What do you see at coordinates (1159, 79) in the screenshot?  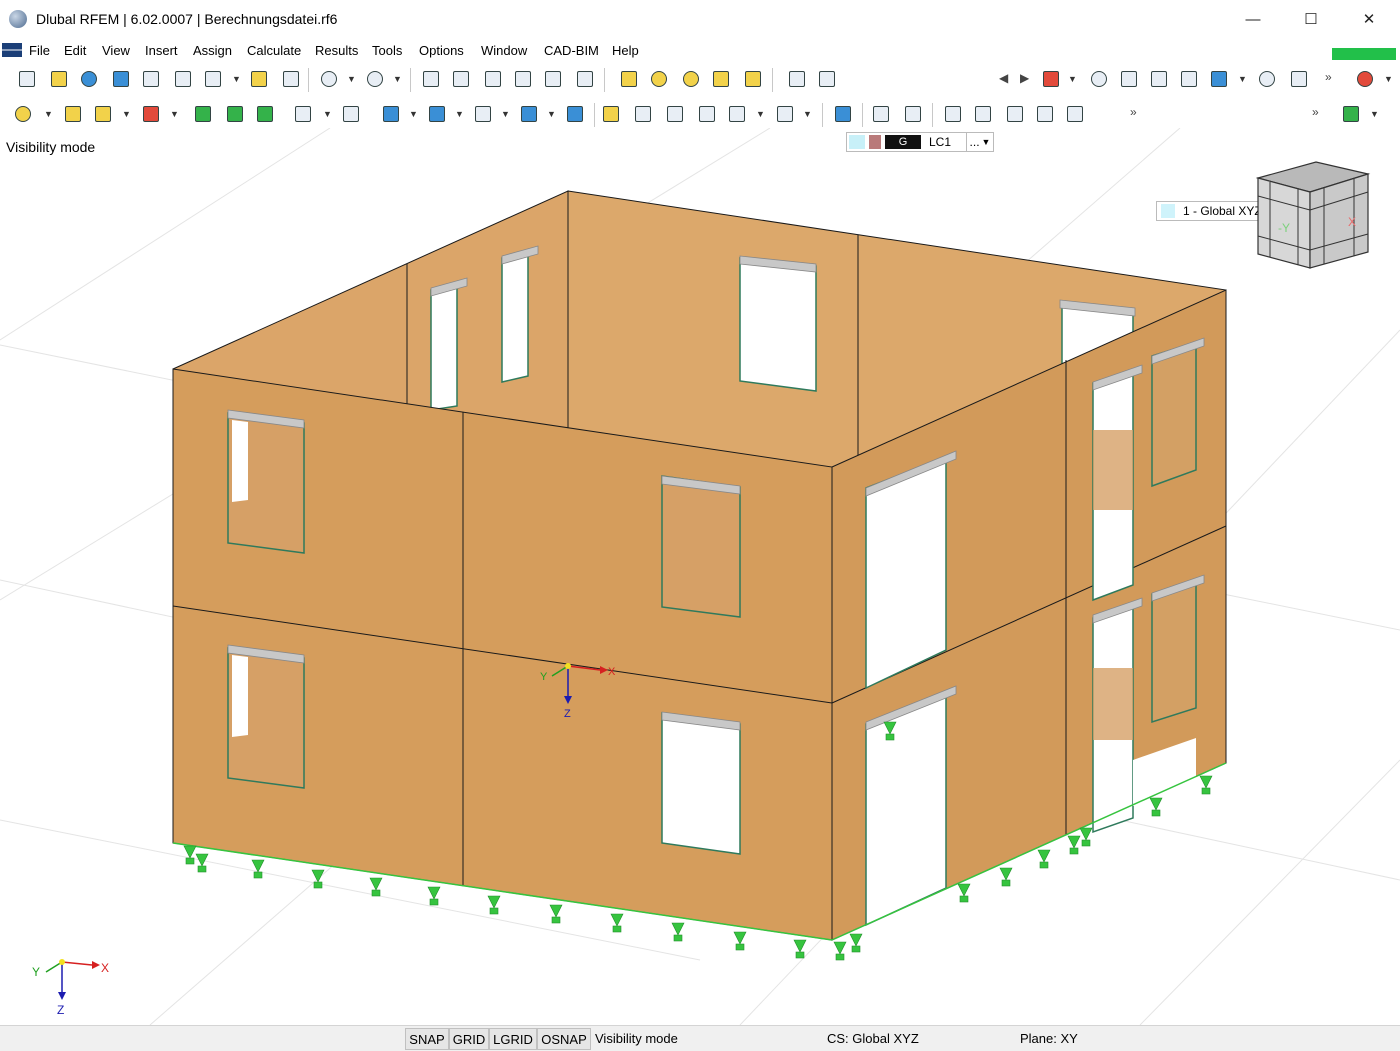 I see `deformation-icon` at bounding box center [1159, 79].